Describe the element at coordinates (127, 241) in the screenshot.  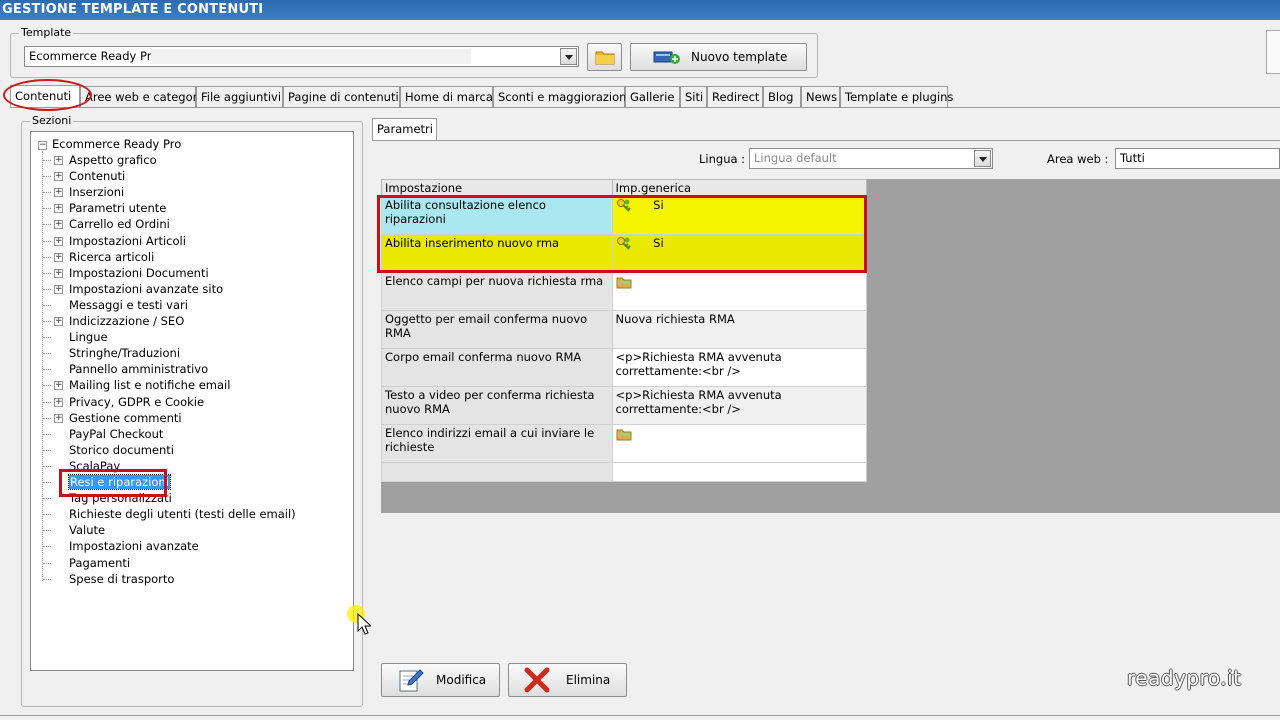
I see `tree-item: Impostazioni Articoli` at that location.